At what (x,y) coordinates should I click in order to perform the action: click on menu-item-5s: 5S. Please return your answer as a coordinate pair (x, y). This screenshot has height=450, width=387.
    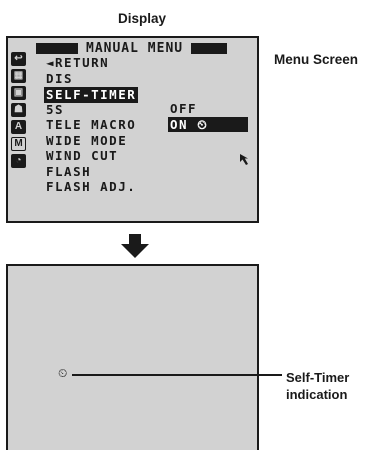
    Looking at the image, I should click on (91, 110).